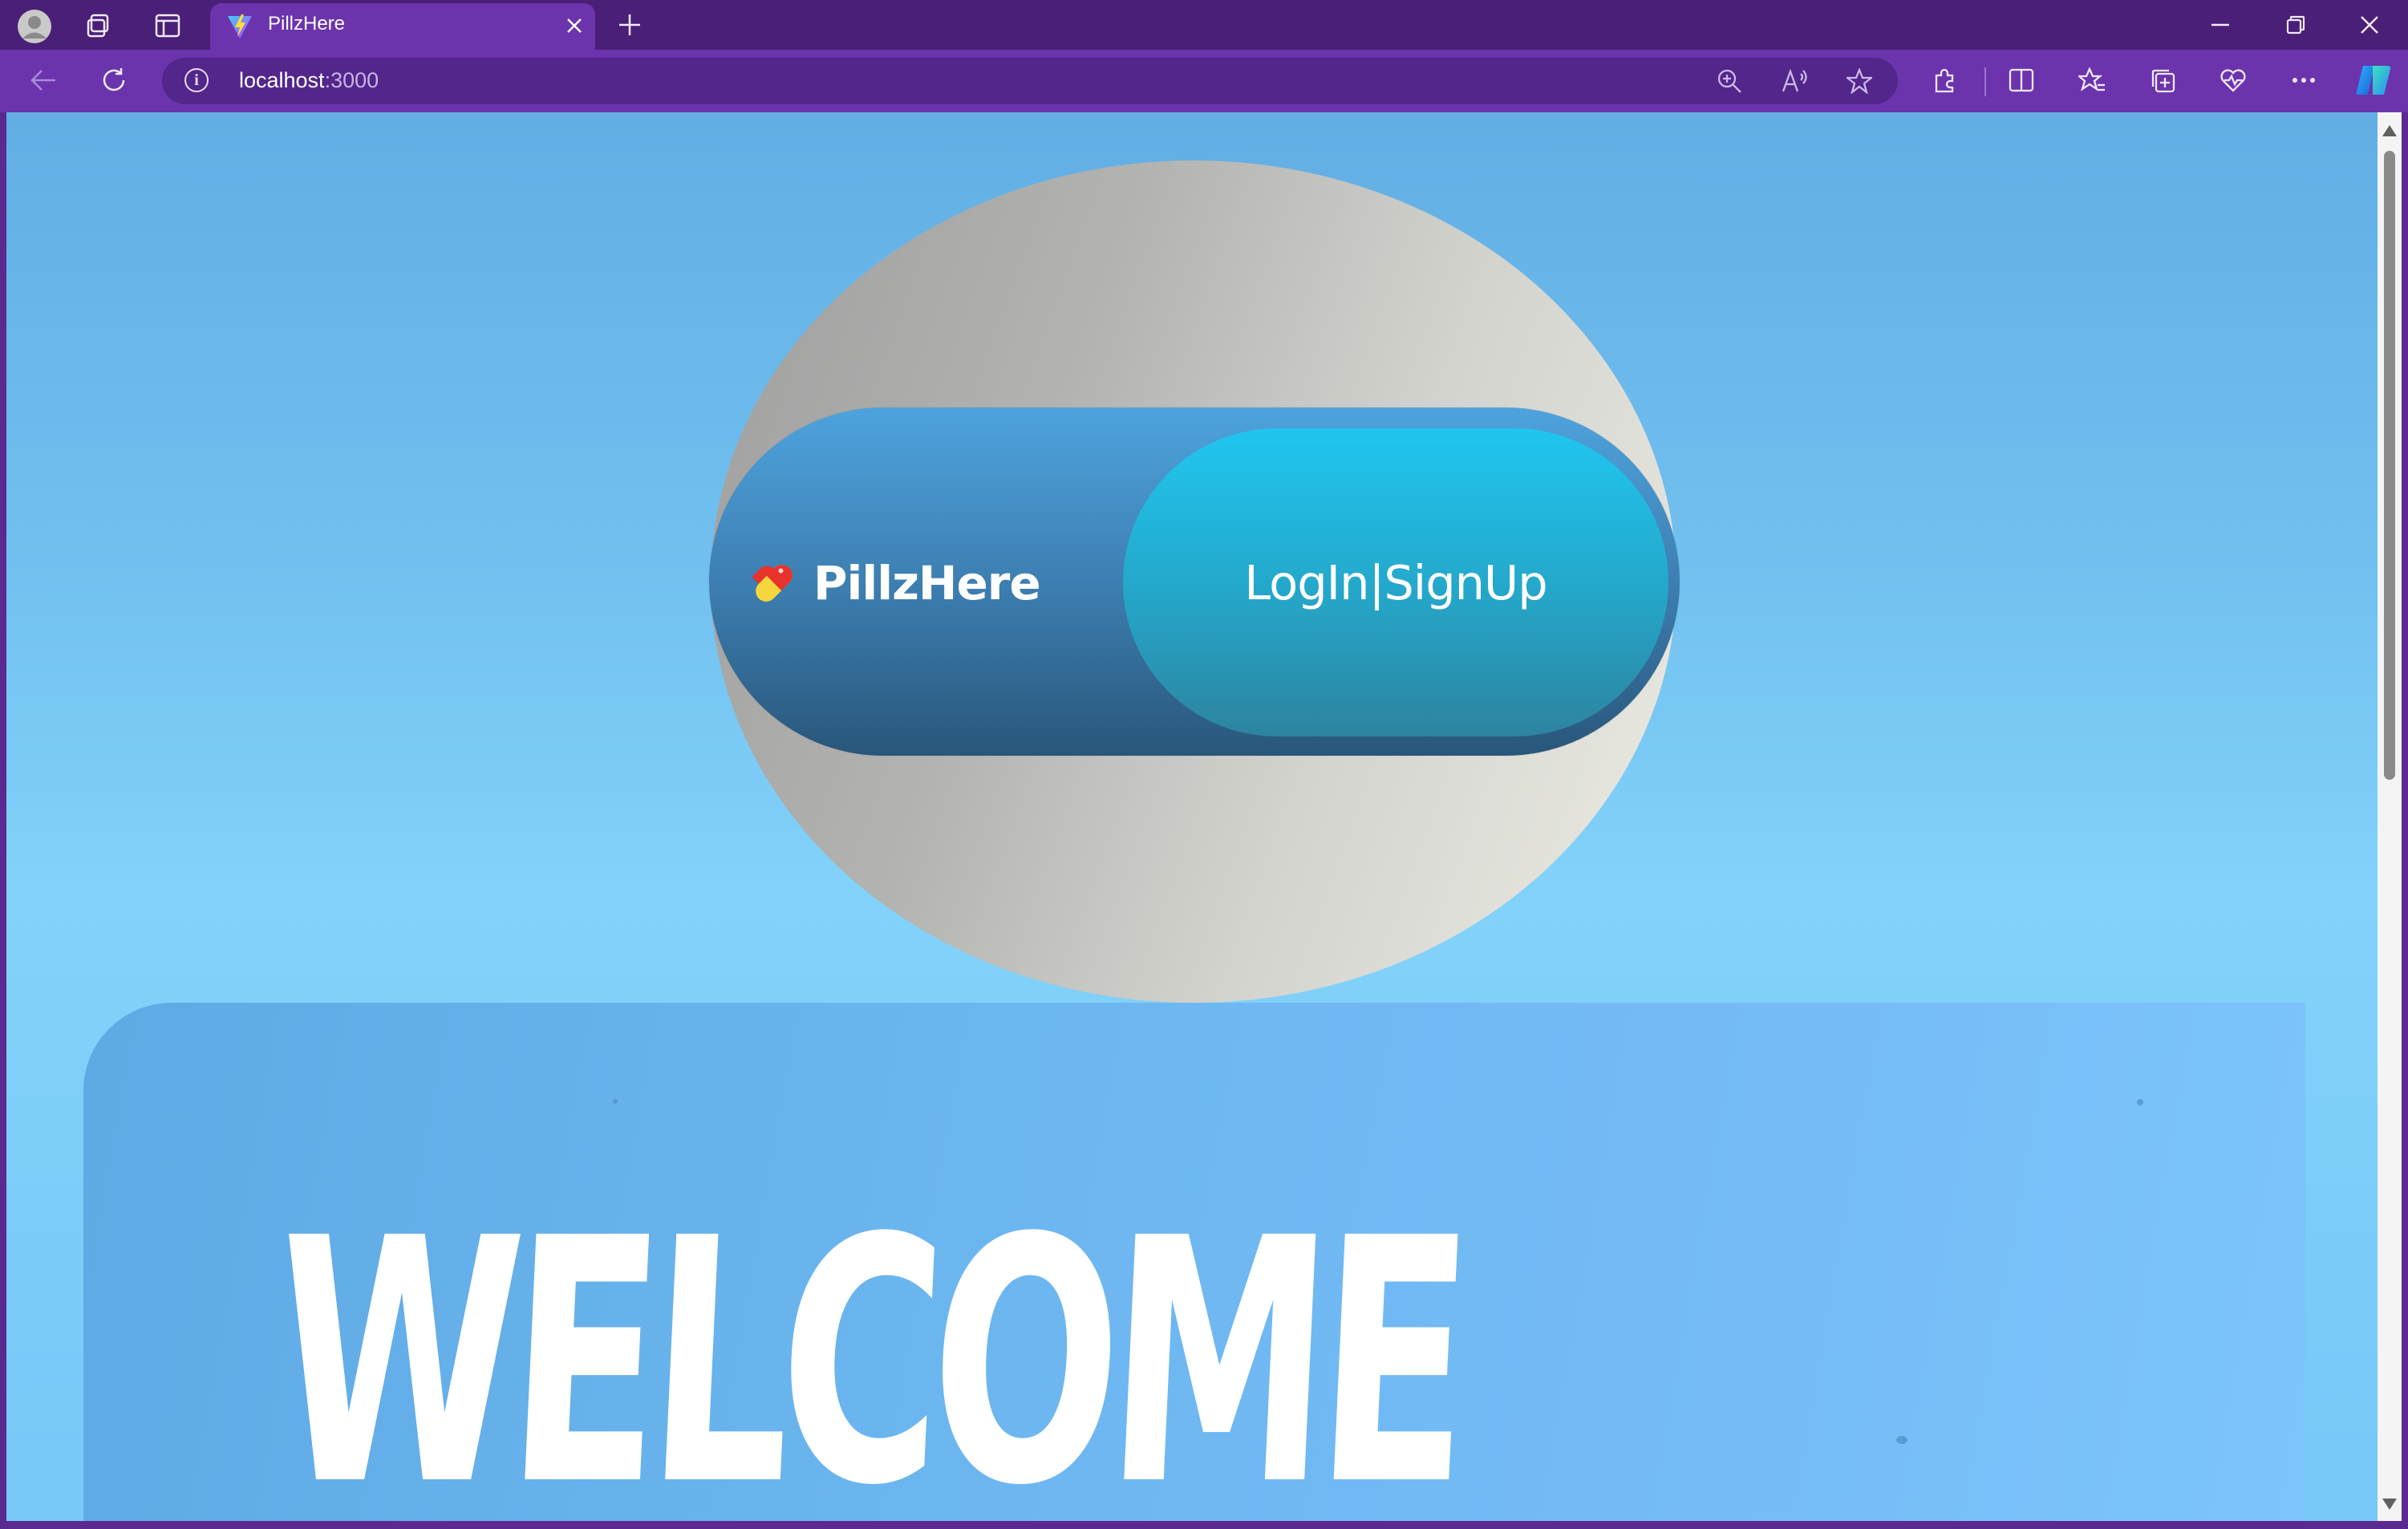 This screenshot has height=1529, width=2408. Describe the element at coordinates (2295, 25) in the screenshot. I see `restore-icon` at that location.